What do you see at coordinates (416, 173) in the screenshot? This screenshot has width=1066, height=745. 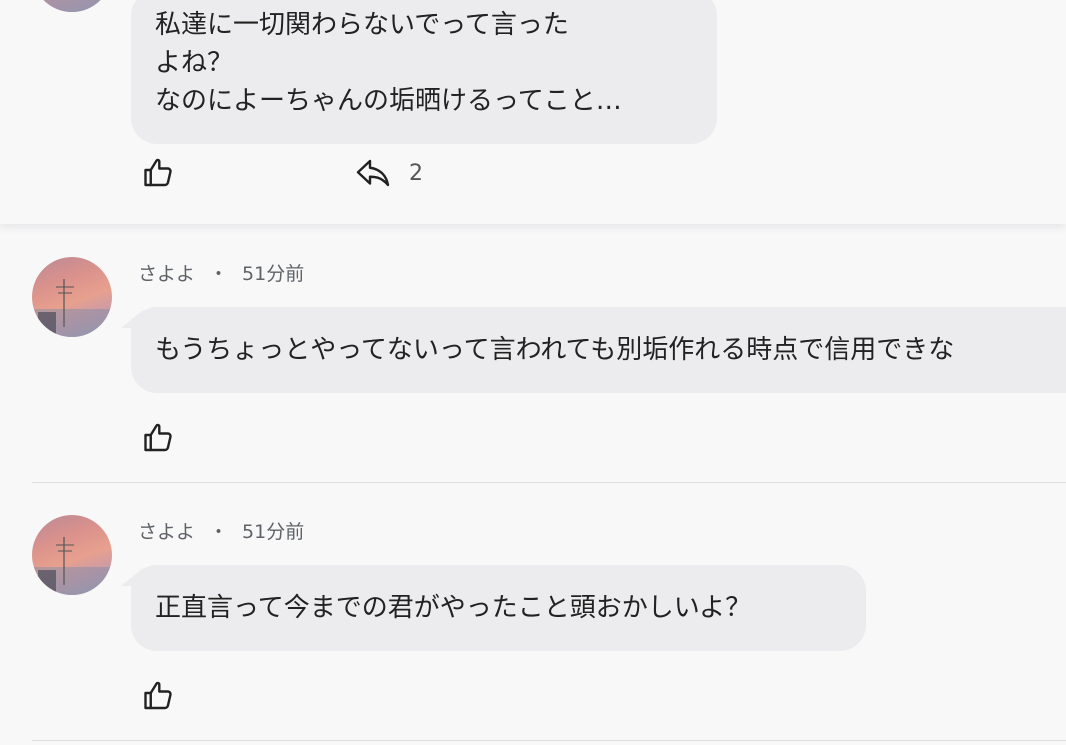 I see `reply-count: 2` at bounding box center [416, 173].